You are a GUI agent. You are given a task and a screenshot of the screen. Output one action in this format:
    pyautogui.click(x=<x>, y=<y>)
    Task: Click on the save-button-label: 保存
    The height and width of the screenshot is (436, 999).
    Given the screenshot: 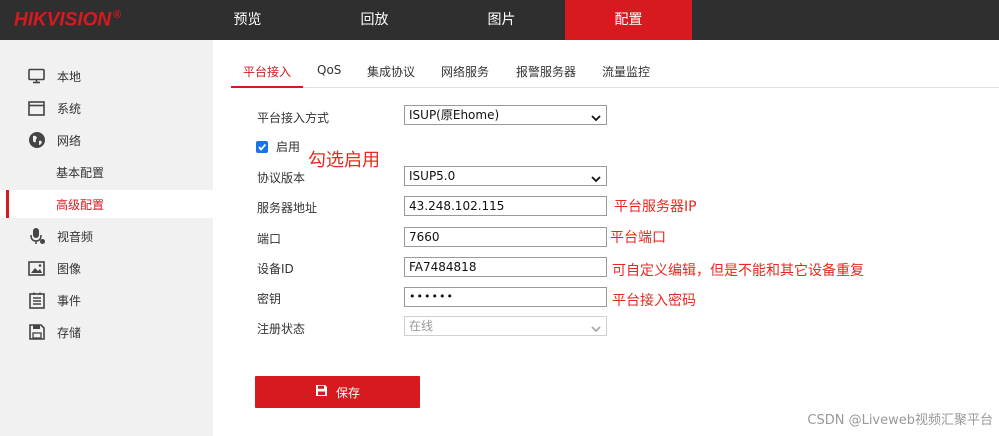 What is the action you would take?
    pyautogui.click(x=347, y=392)
    